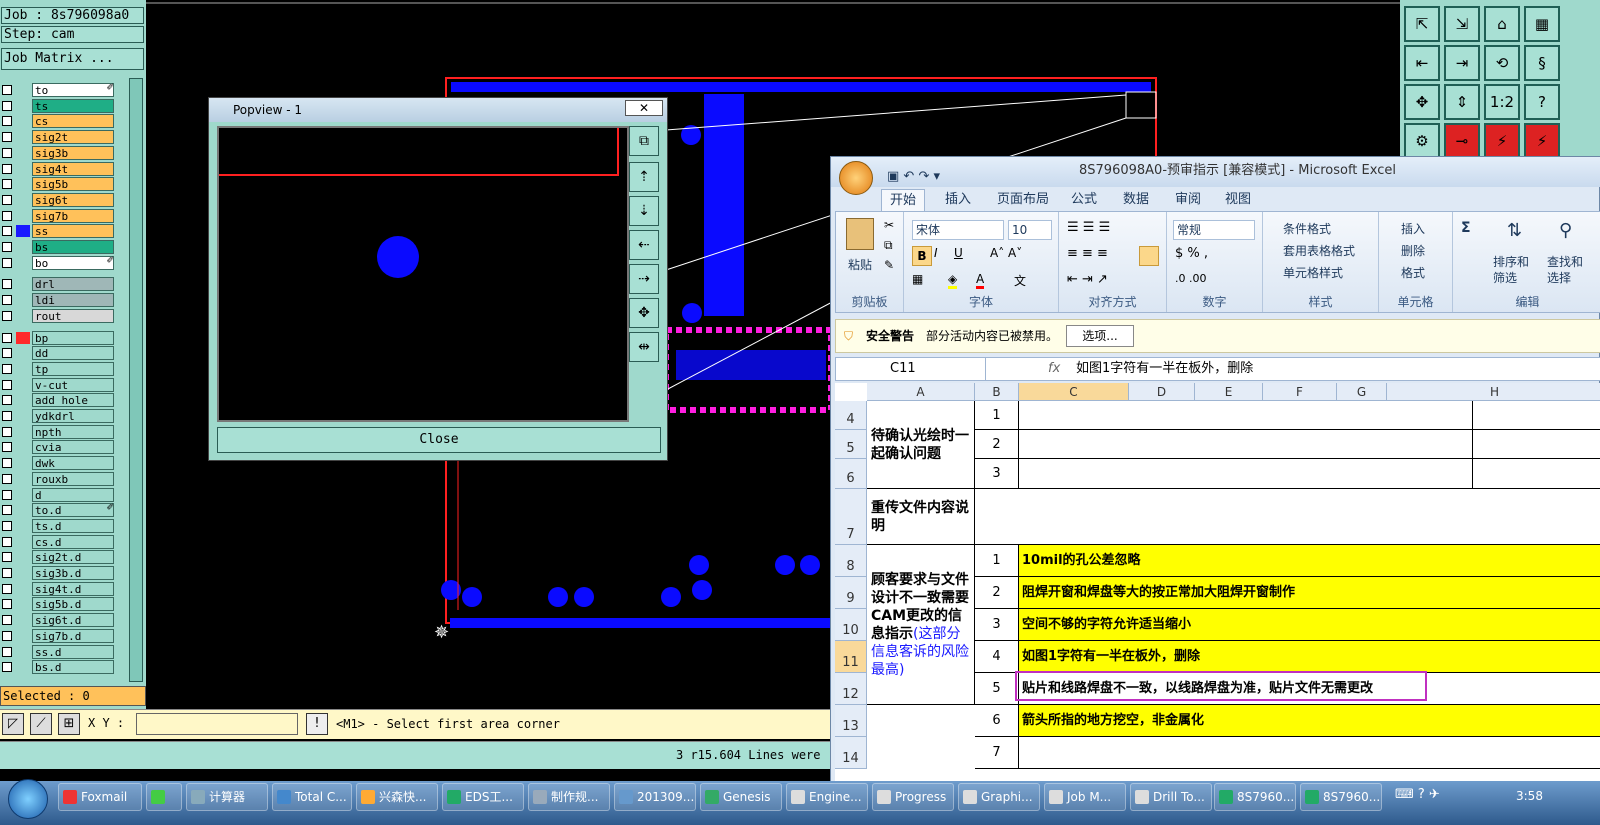  Describe the element at coordinates (59, 106) in the screenshot. I see `layer-row: ts` at that location.